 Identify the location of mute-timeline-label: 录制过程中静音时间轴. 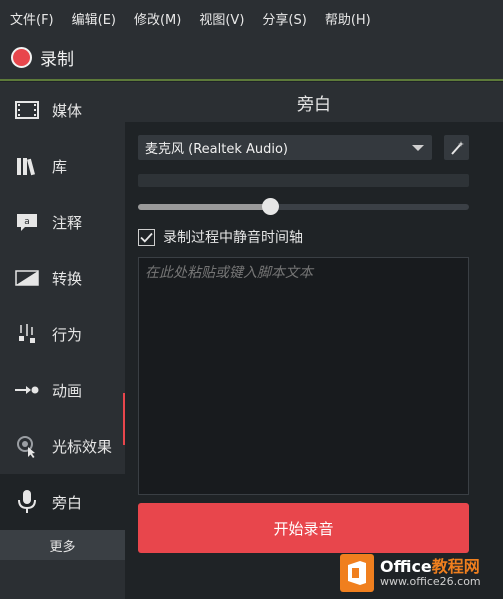
(233, 238).